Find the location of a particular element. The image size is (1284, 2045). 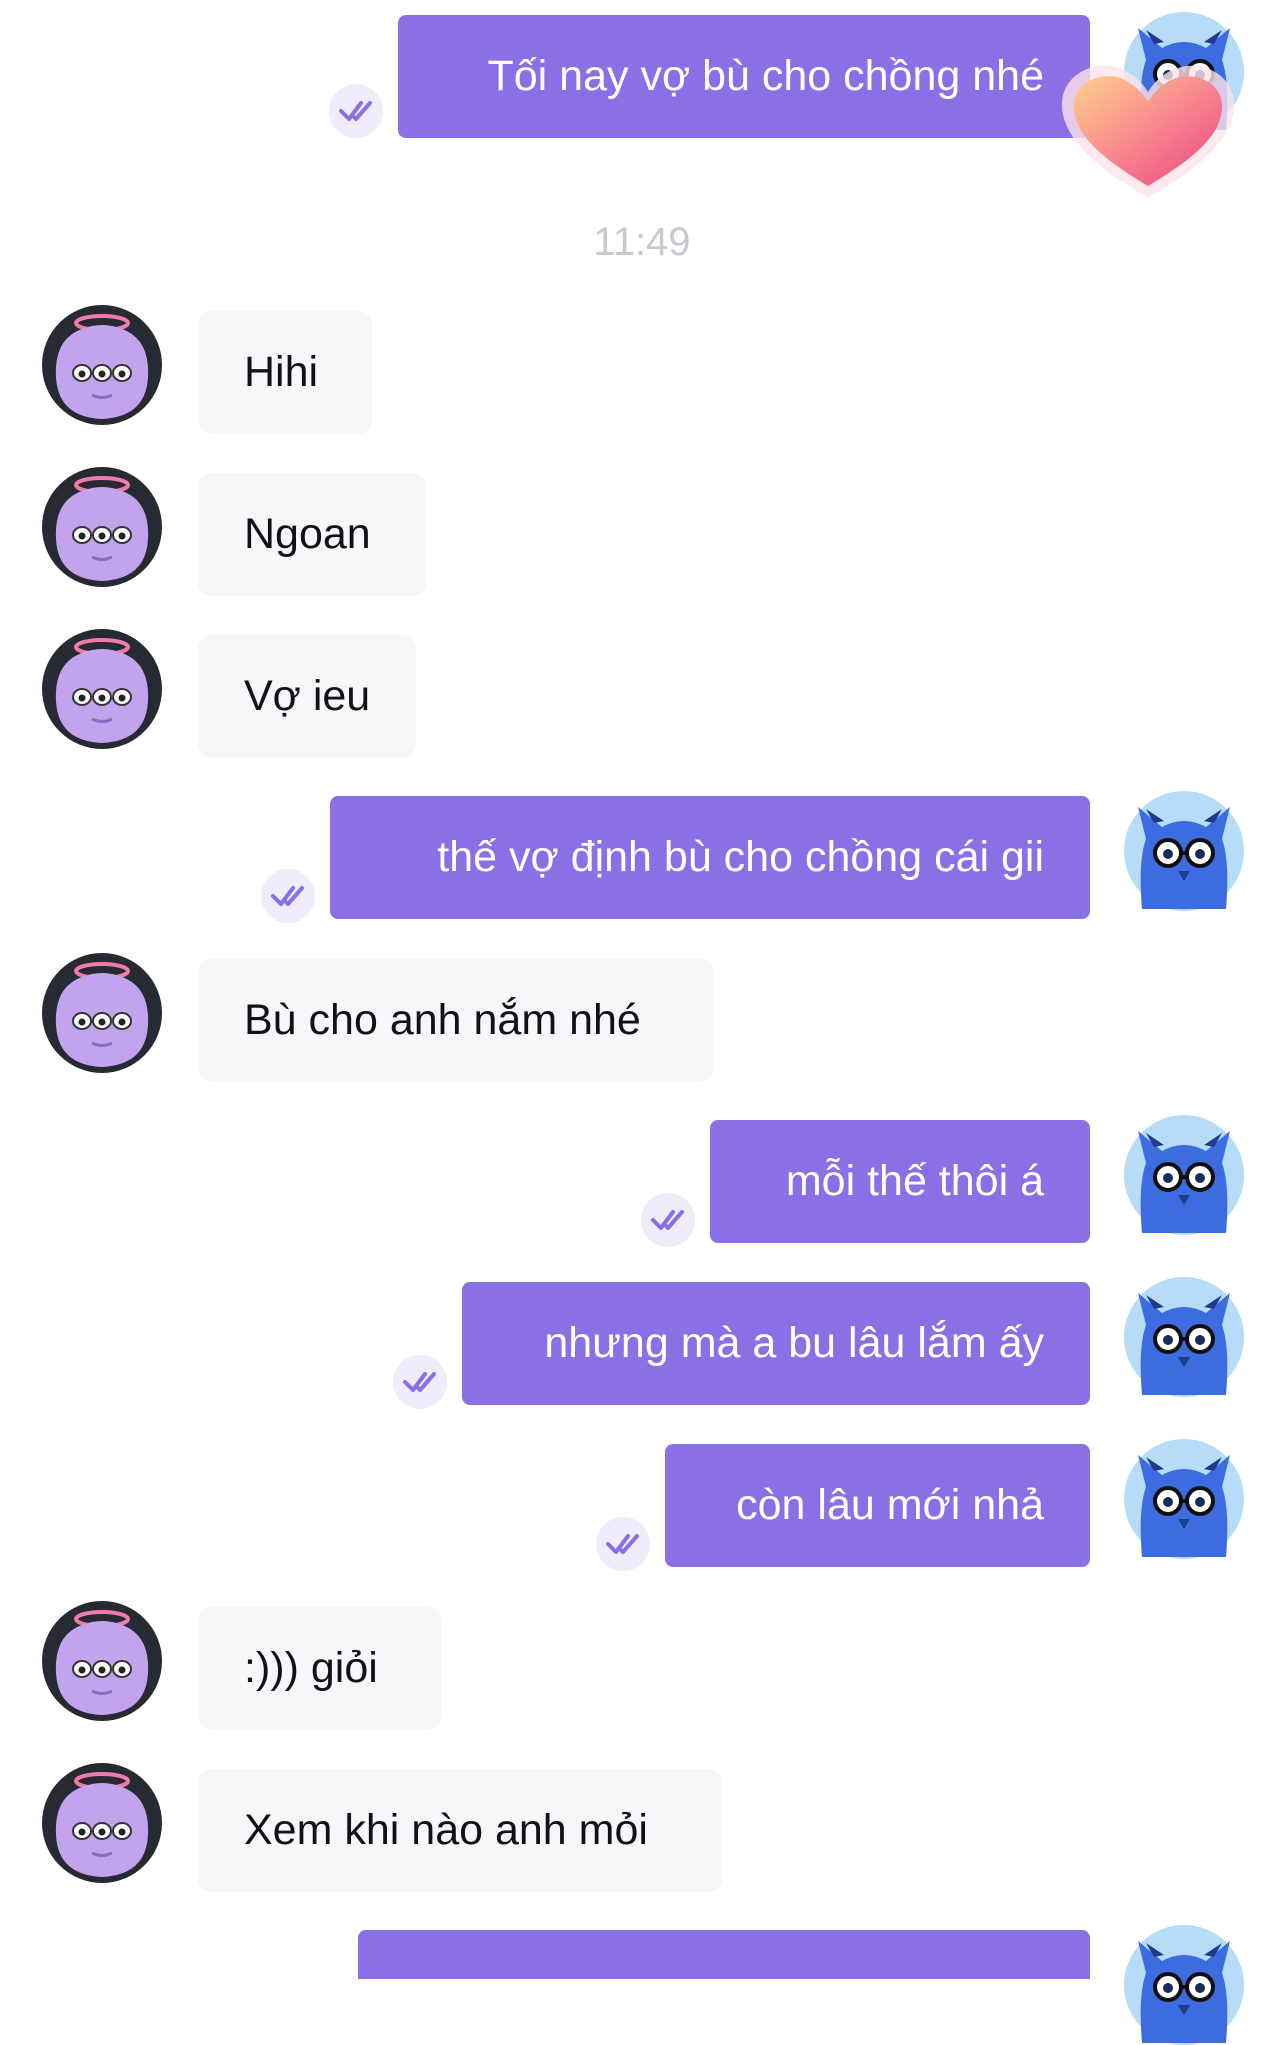

message-bubble-outgoing: thế vợ định bù cho chồng cái gii is located at coordinates (710, 857).